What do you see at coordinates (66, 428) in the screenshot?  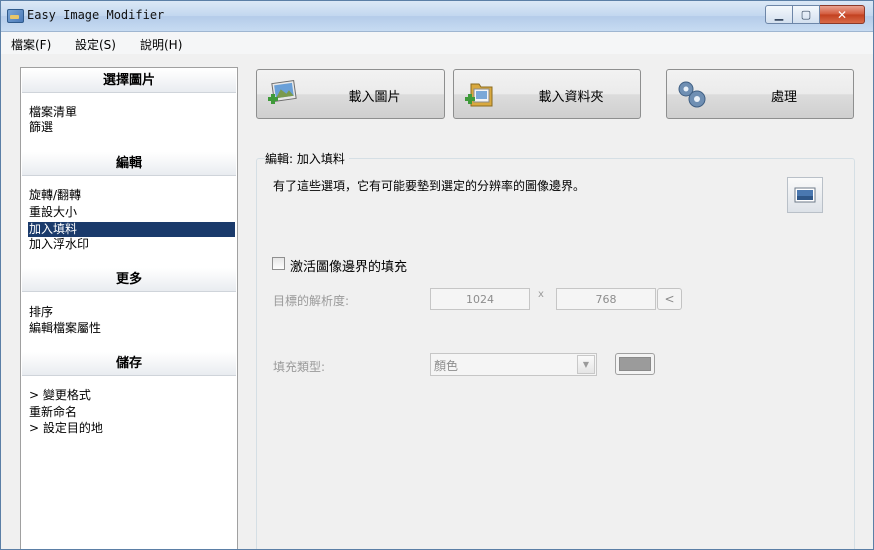 I see `sidebar-item-set-destination: > 設定目的地` at bounding box center [66, 428].